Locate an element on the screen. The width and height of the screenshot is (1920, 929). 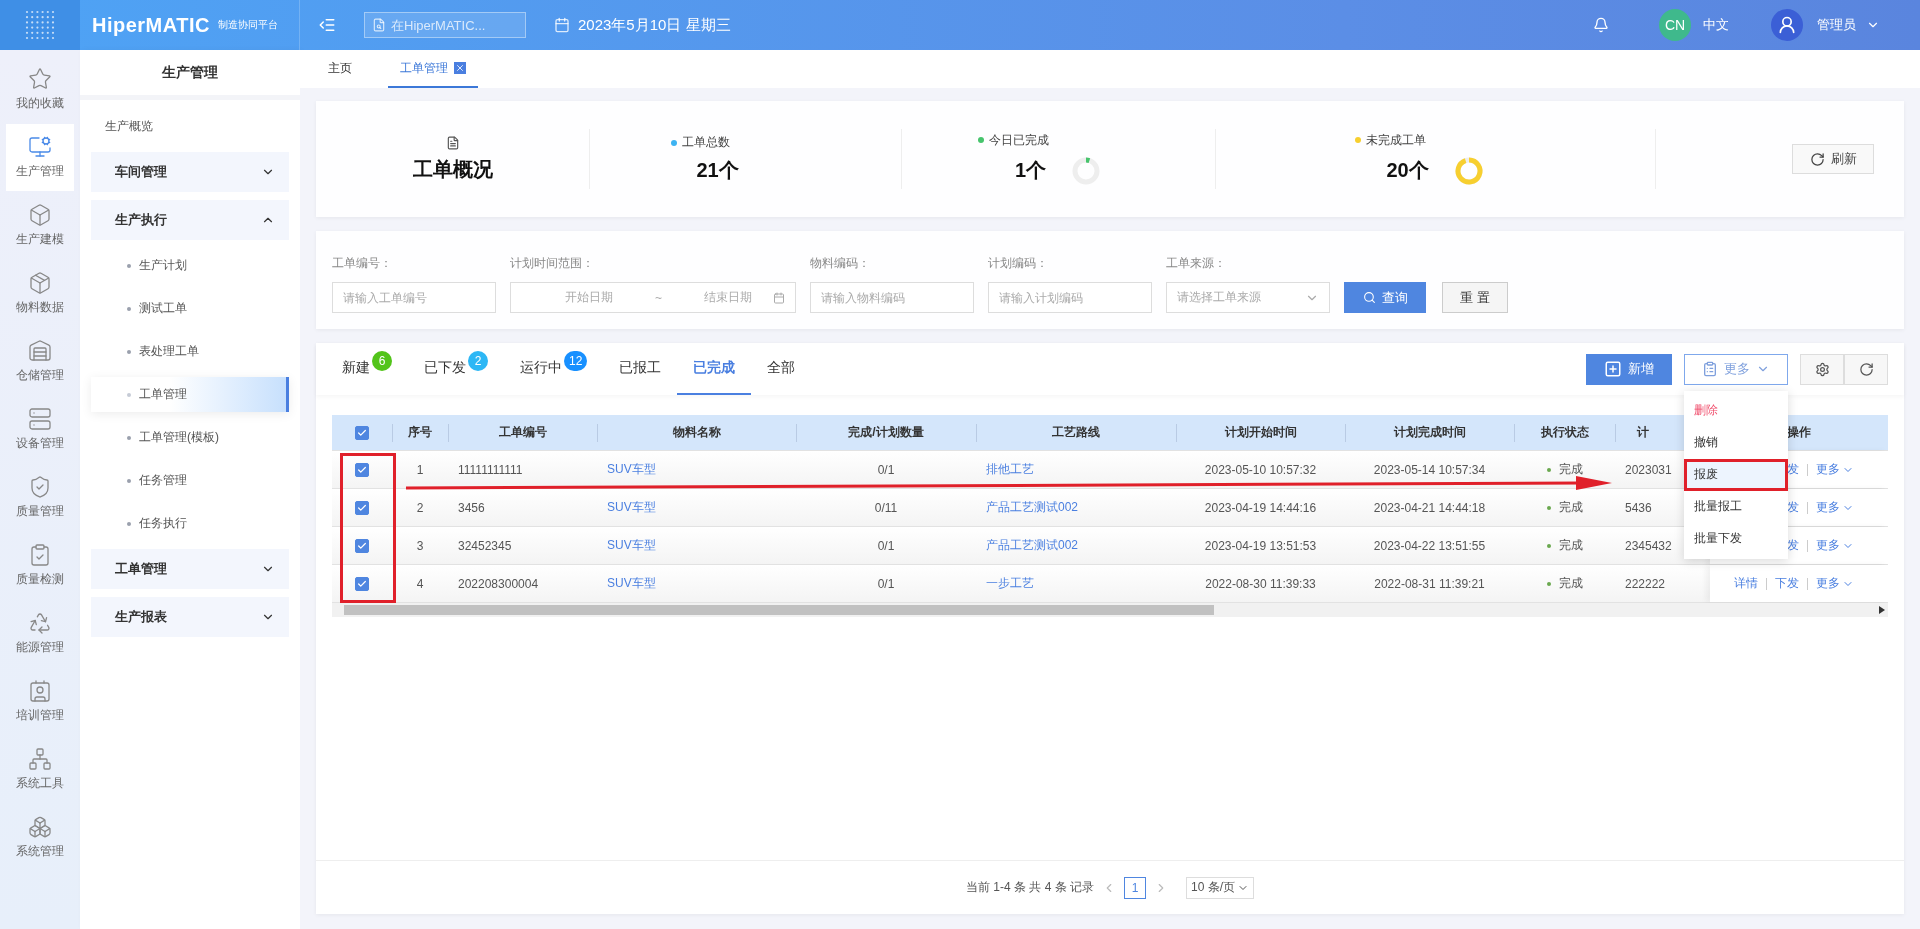
app-grid-icon is located at coordinates (40, 25).